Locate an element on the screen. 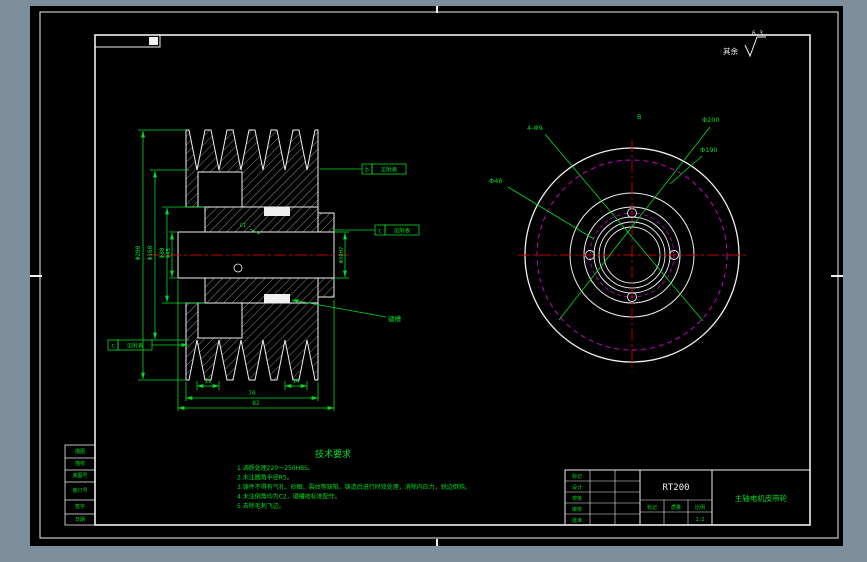  dim-width: 70 is located at coordinates (252, 393).